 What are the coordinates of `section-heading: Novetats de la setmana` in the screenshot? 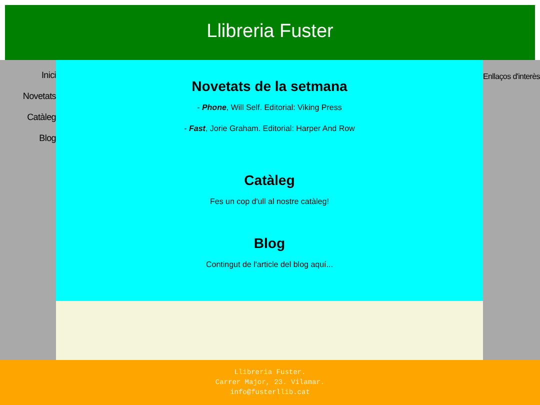 It's located at (270, 86).